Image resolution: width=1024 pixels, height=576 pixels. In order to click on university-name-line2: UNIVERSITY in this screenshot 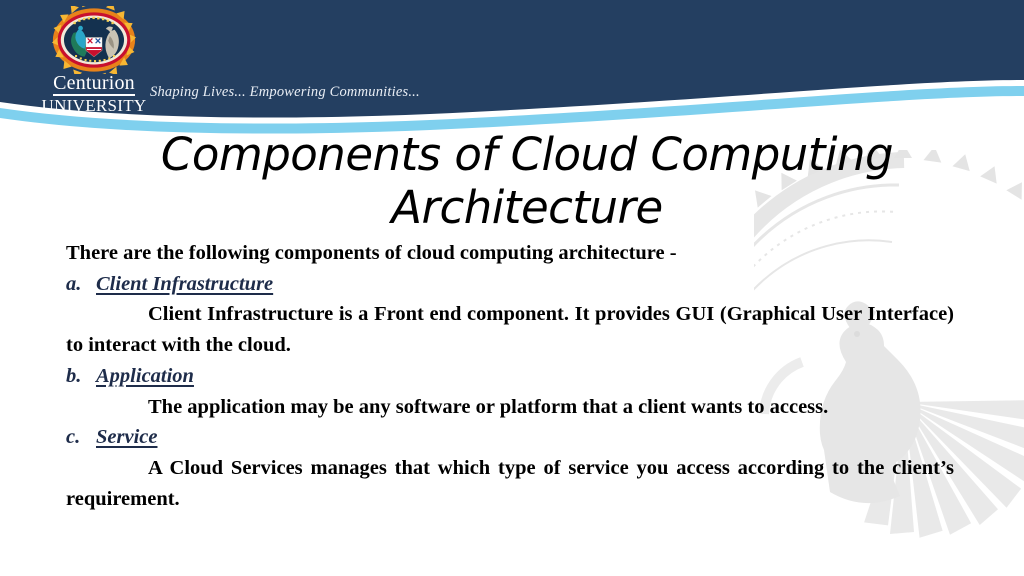, I will do `click(94, 105)`.